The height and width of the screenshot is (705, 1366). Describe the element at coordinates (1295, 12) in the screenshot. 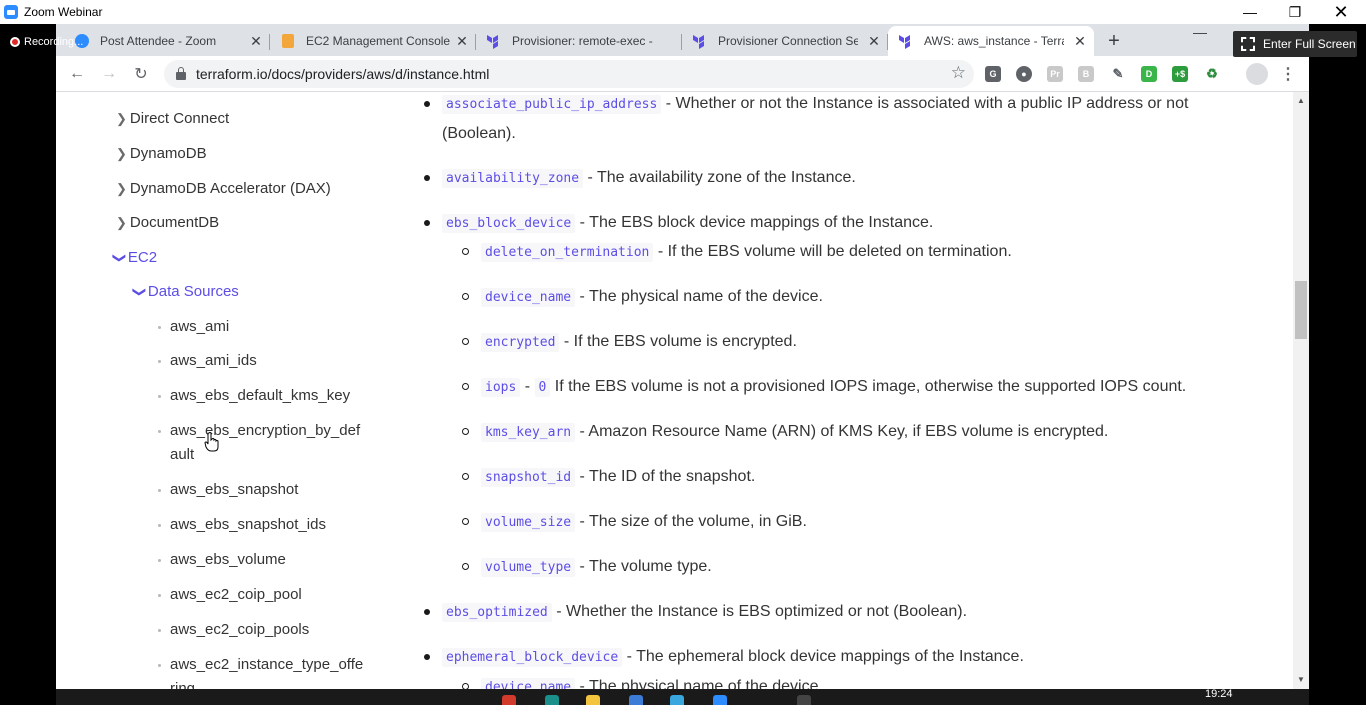

I see `restore-icon: ❐` at that location.